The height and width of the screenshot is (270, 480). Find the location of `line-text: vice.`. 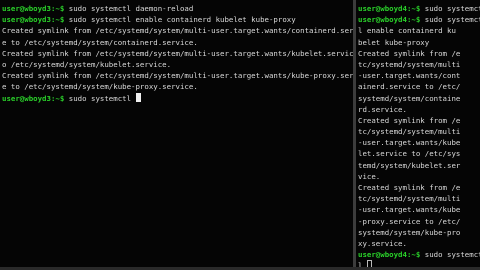

line-text: vice. is located at coordinates (369, 176).